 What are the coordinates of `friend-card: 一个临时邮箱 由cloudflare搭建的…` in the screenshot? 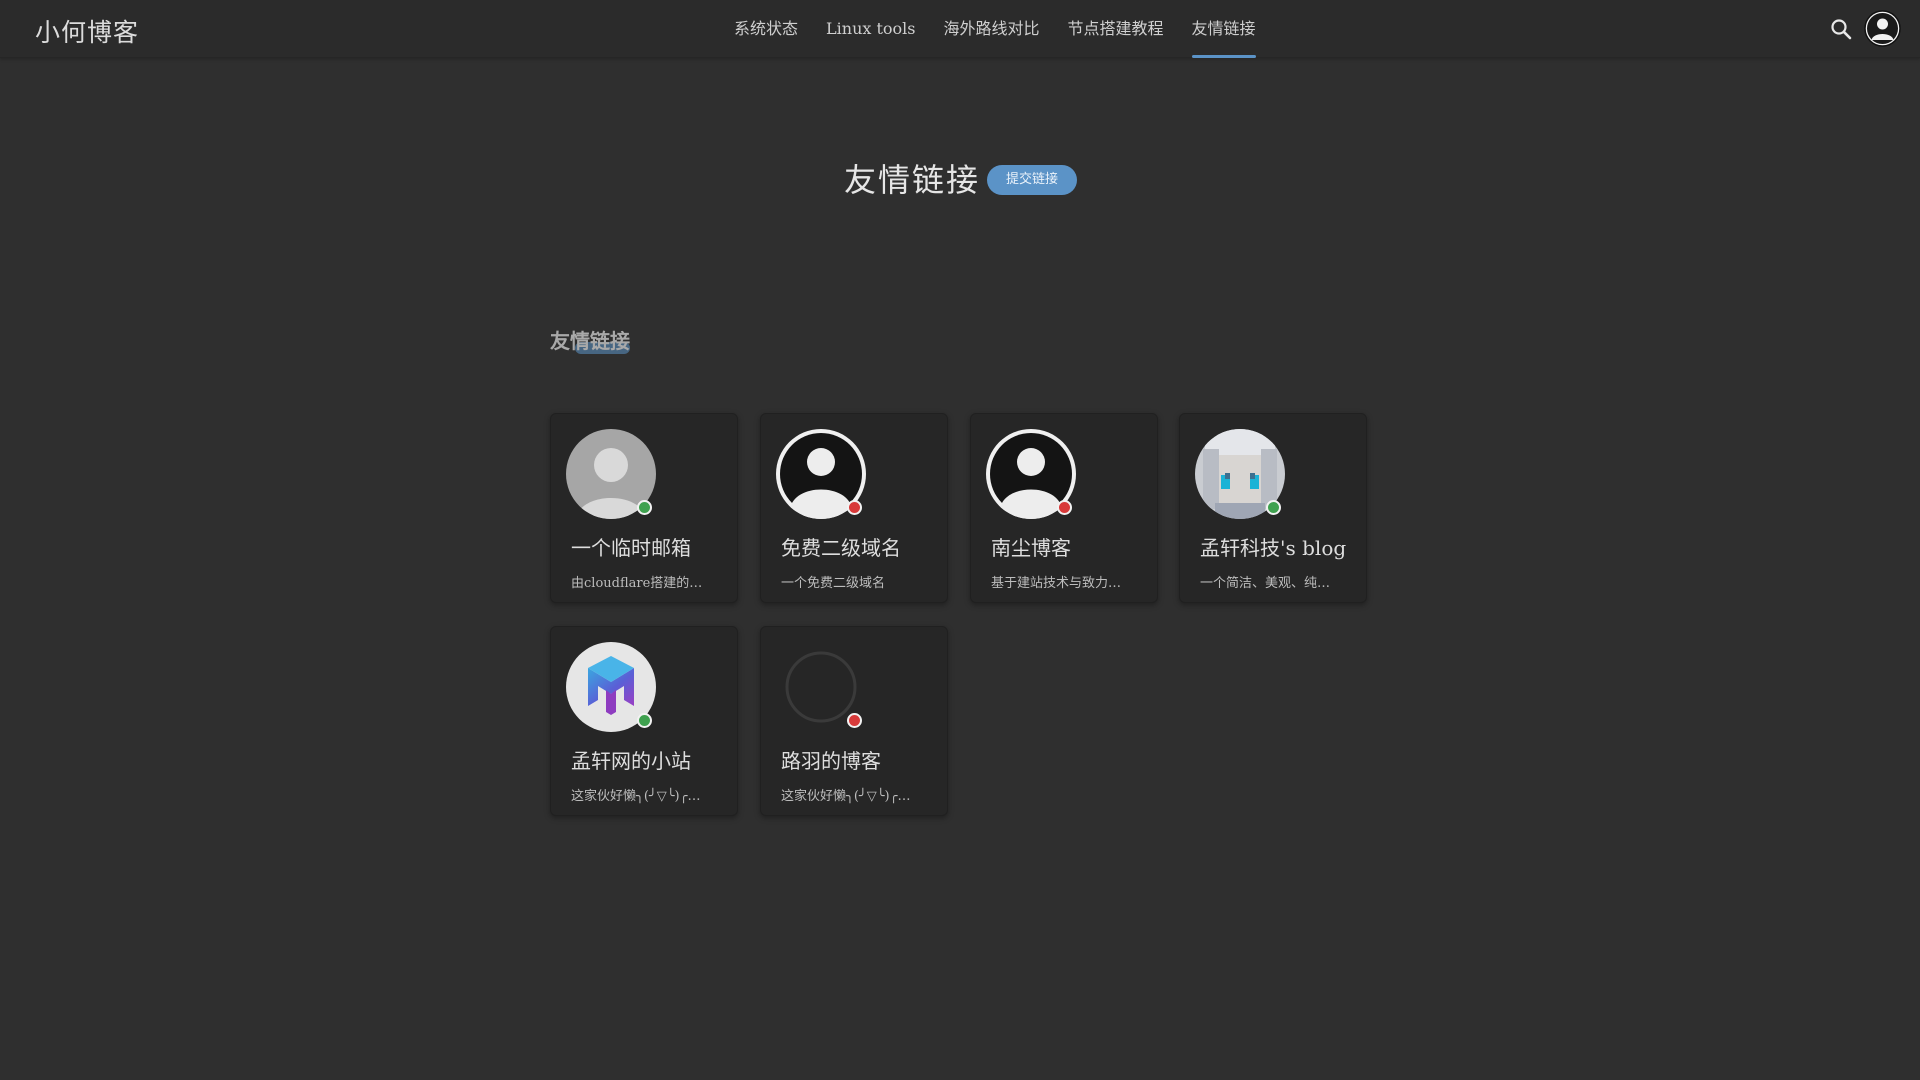 It's located at (644, 508).